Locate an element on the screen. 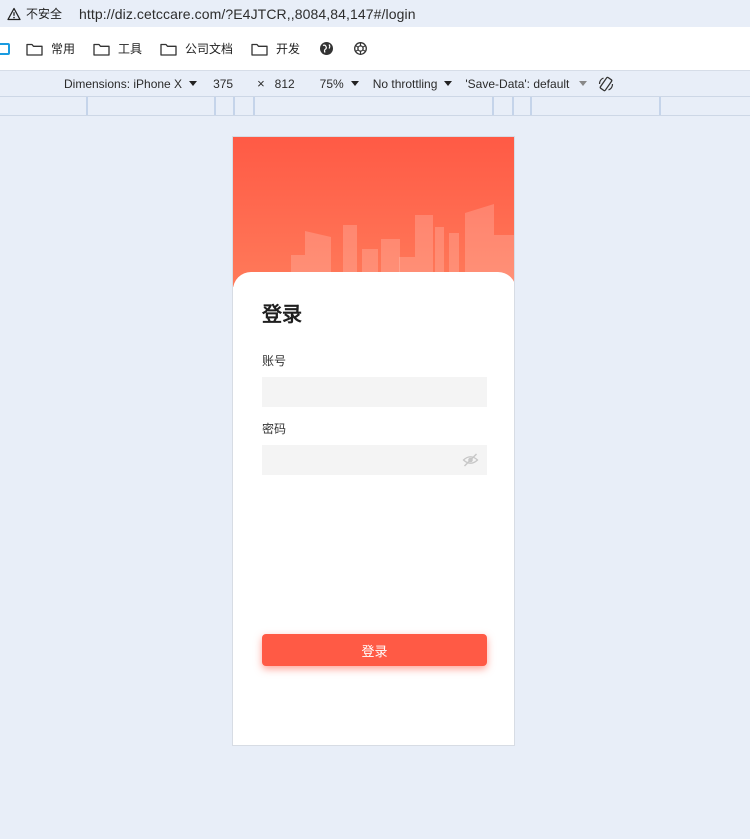  bookmark-label: 常用 is located at coordinates (63, 49).